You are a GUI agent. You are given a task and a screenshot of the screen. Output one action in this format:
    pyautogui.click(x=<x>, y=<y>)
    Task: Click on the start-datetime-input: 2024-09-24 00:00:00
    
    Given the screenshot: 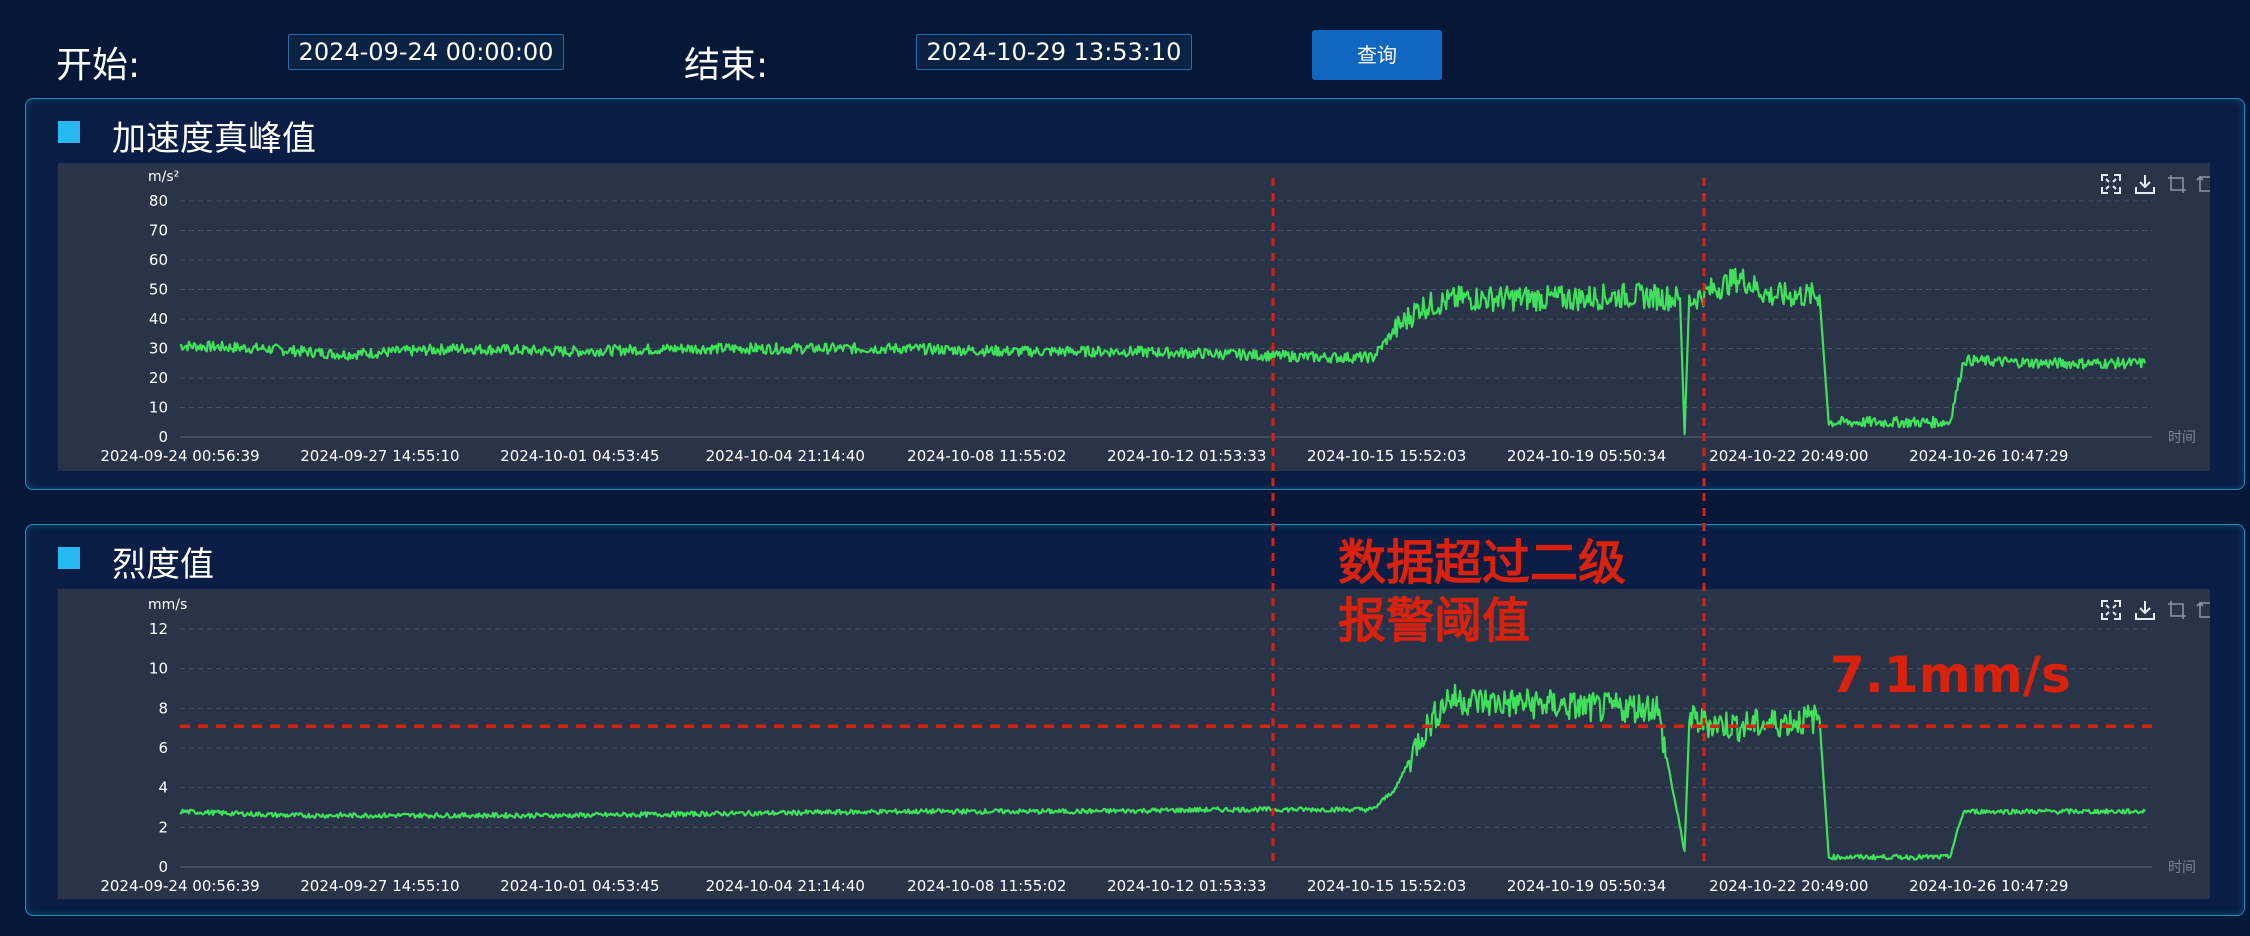 What is the action you would take?
    pyautogui.click(x=426, y=52)
    